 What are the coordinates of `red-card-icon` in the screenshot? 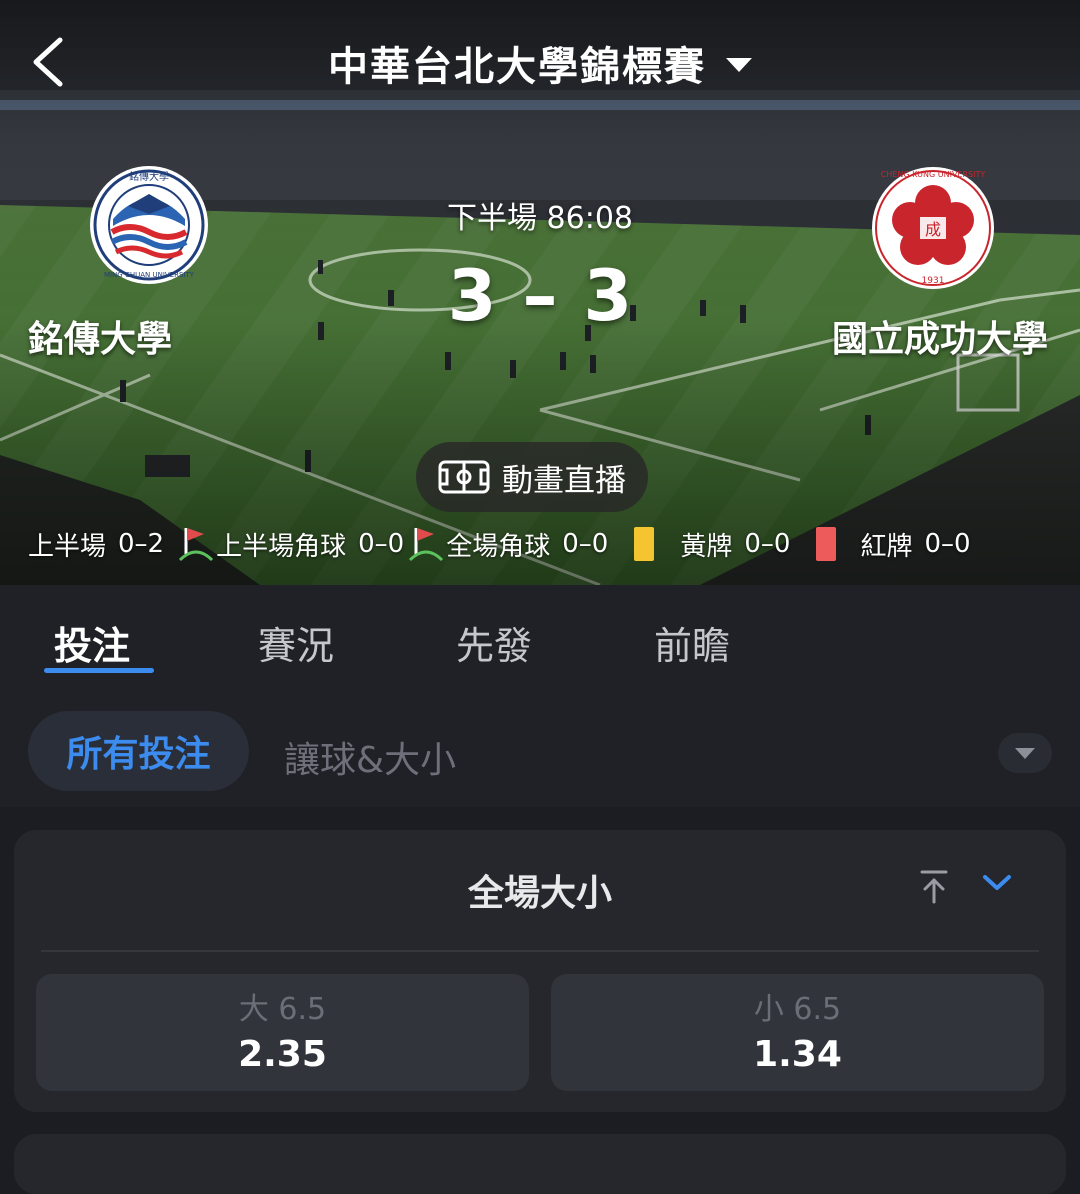 It's located at (826, 544).